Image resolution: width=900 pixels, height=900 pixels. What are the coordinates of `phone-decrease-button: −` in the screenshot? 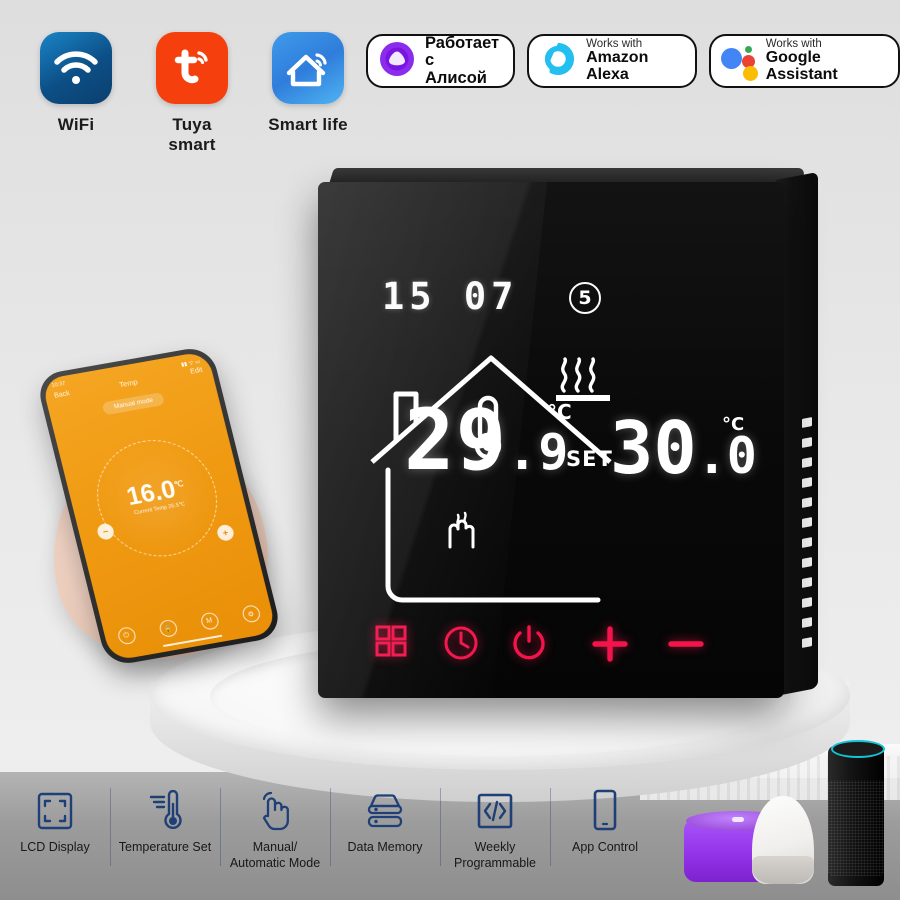 It's located at (105, 531).